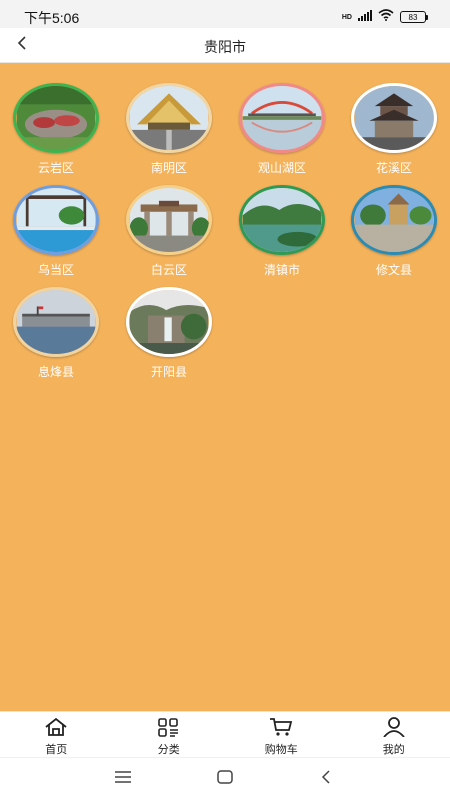  I want to click on system-navigation-bar, so click(225, 778).